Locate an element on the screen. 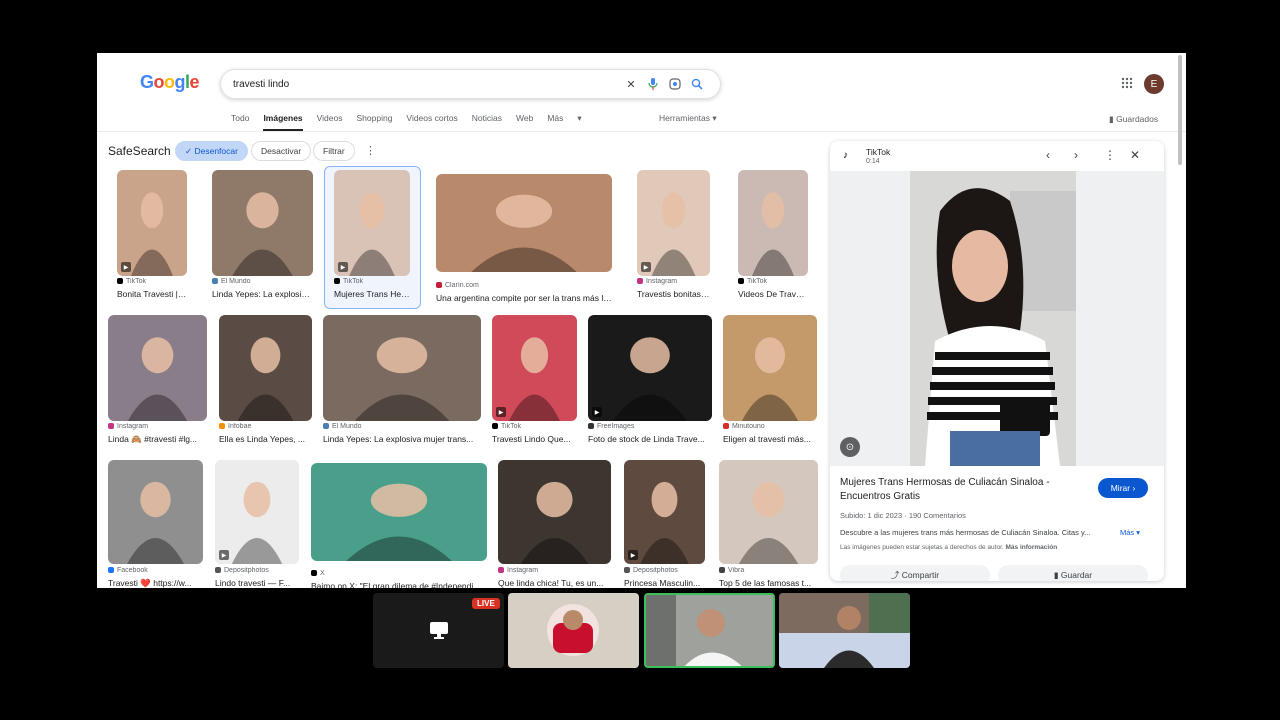 Image resolution: width=1280 pixels, height=720 pixels. watch-button: Mirar › is located at coordinates (1123, 488).